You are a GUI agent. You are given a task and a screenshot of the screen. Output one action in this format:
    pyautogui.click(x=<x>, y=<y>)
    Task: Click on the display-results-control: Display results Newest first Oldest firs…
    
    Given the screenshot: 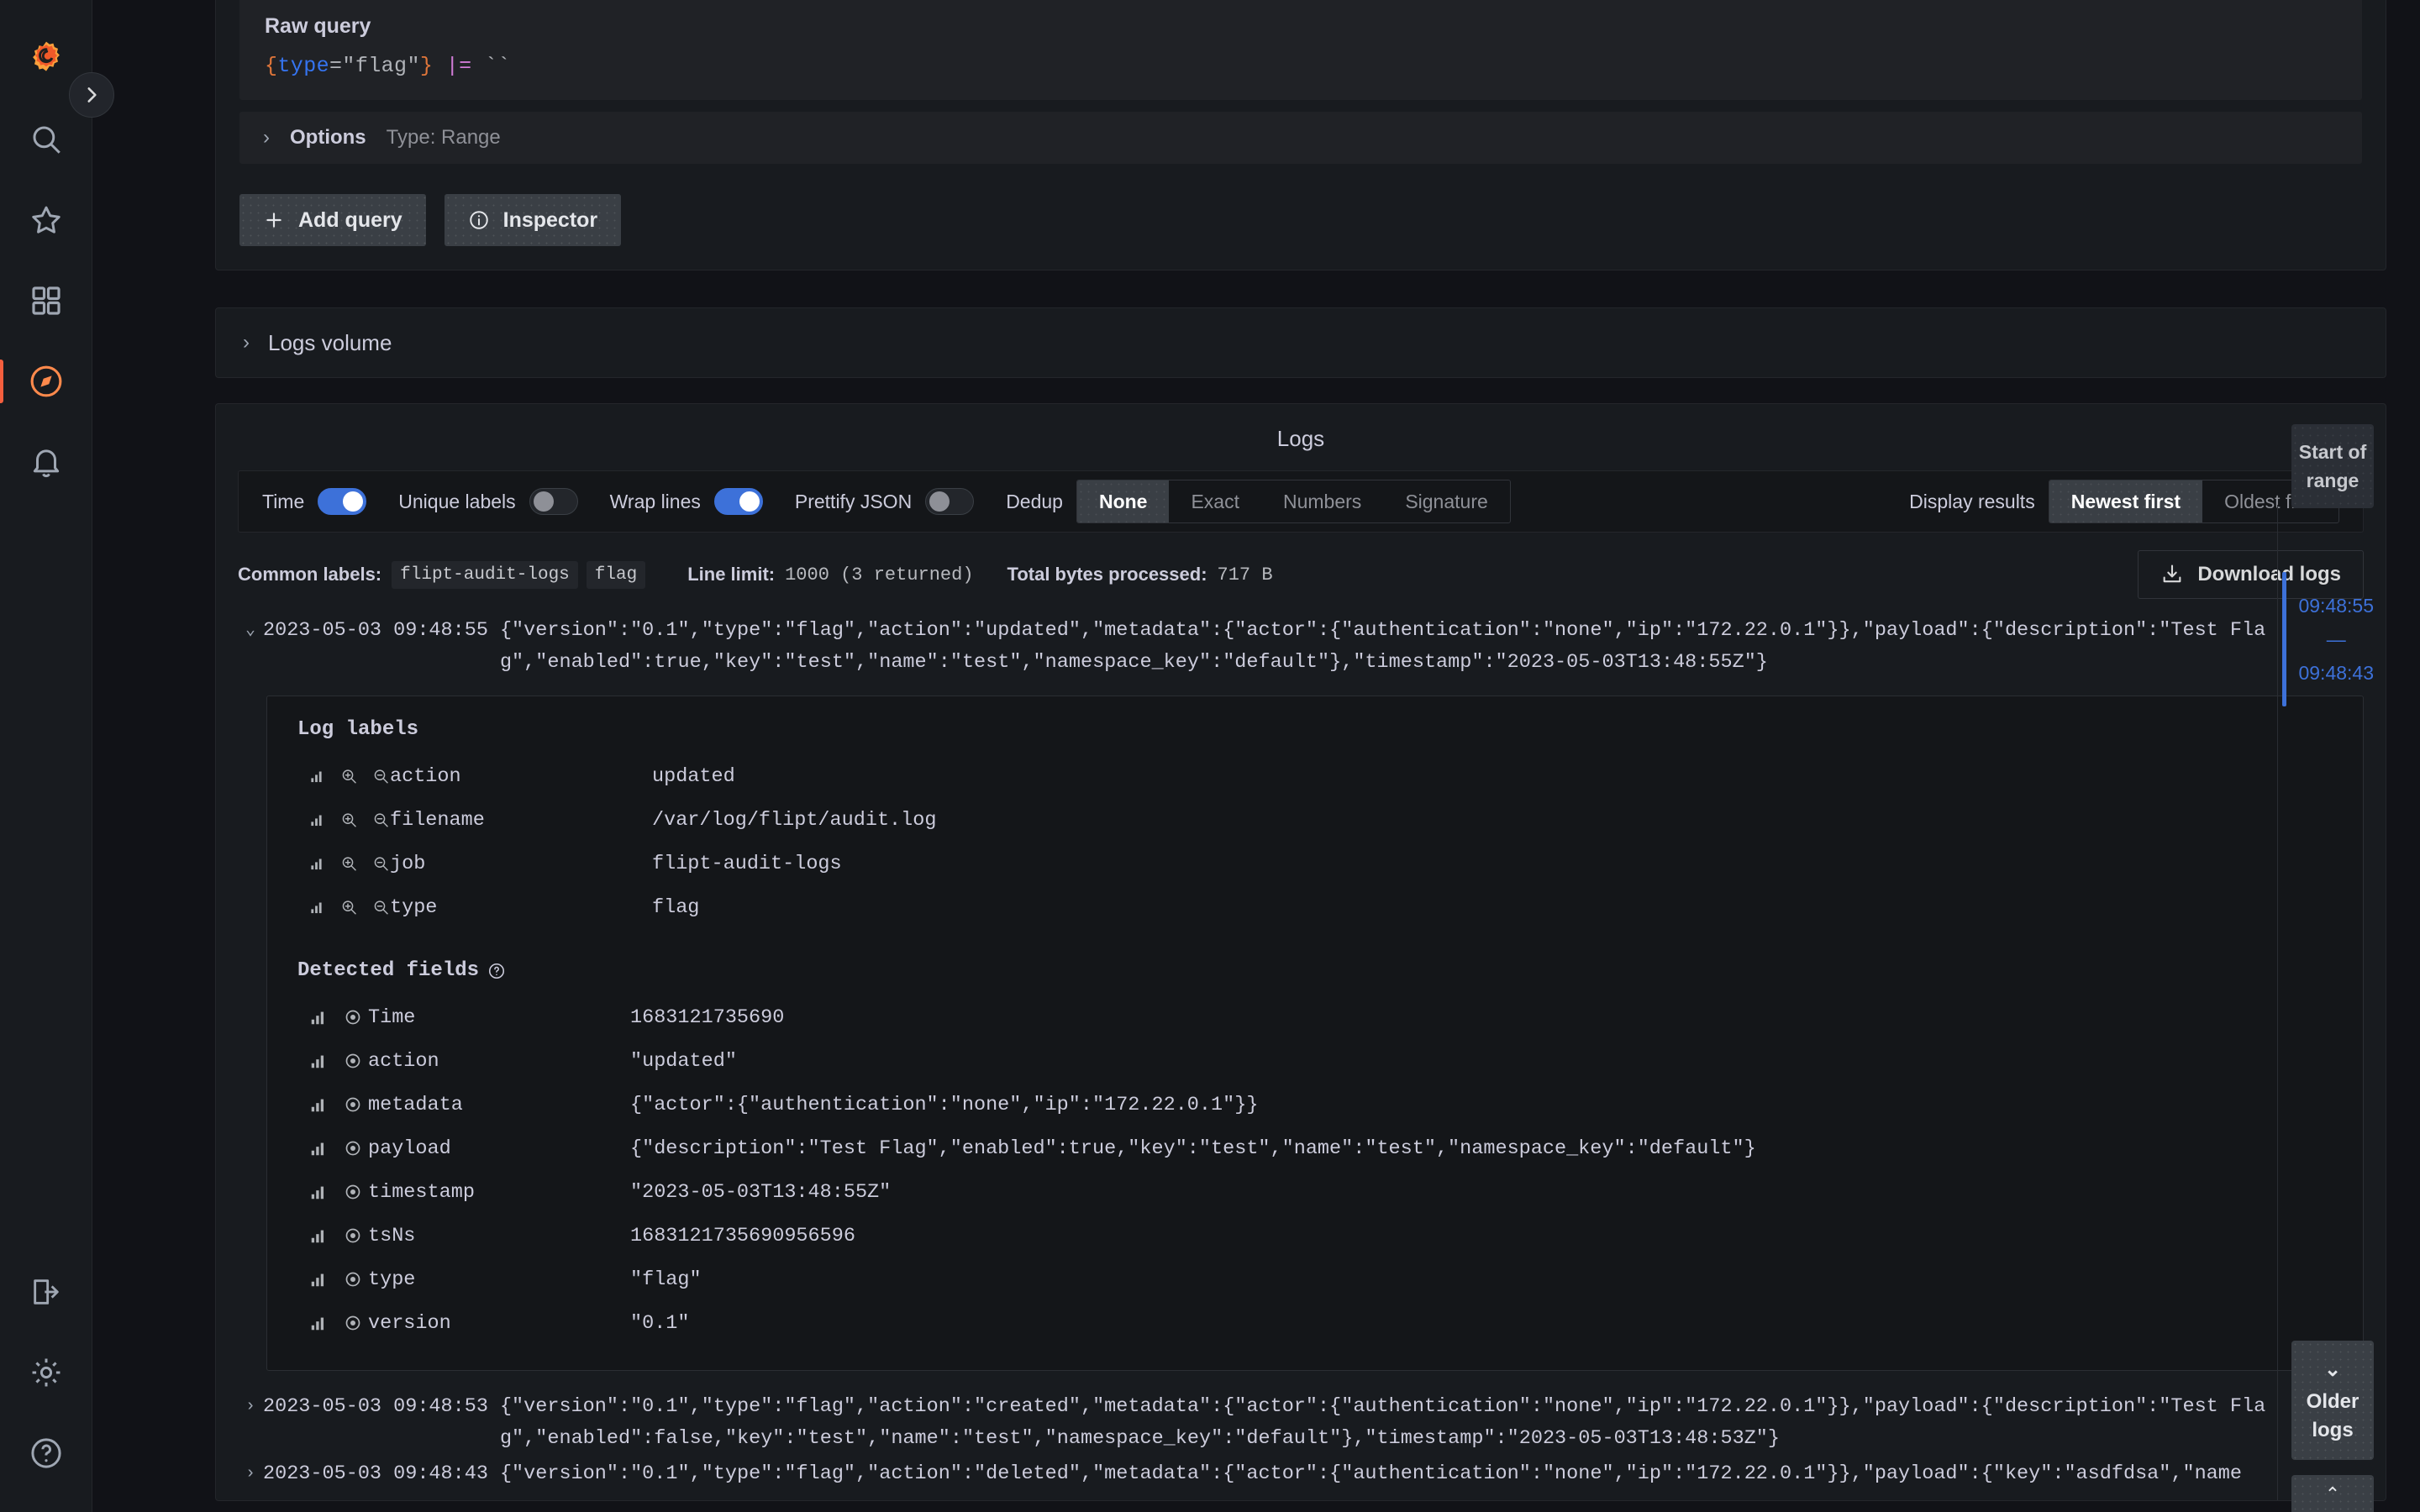 What is the action you would take?
    pyautogui.click(x=2124, y=501)
    